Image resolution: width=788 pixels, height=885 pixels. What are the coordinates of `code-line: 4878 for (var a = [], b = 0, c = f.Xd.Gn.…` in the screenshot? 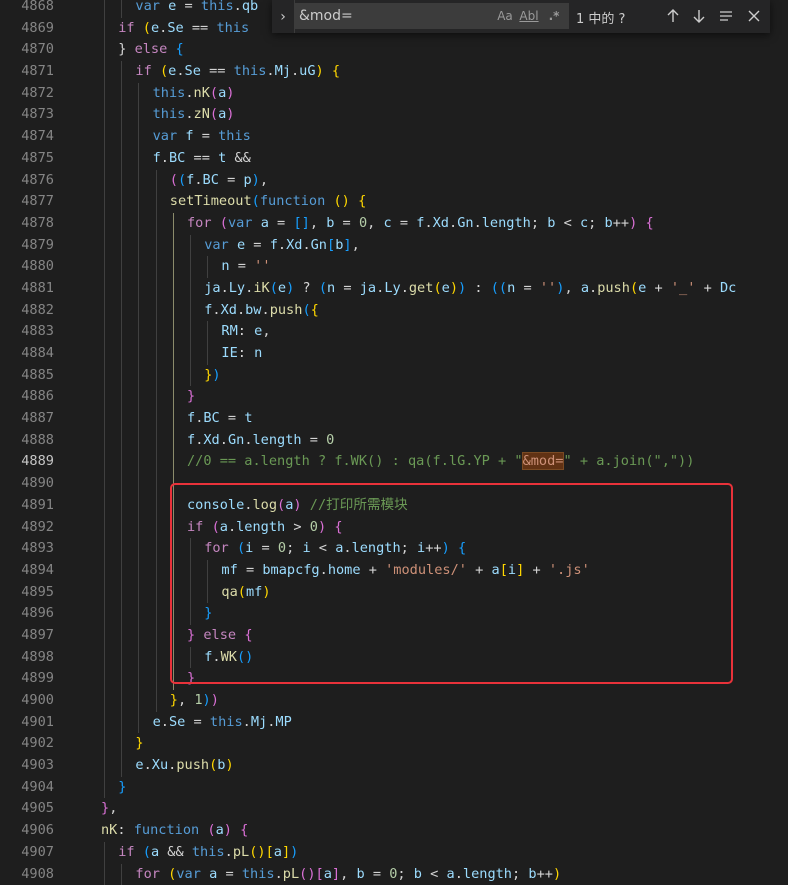 It's located at (394, 223).